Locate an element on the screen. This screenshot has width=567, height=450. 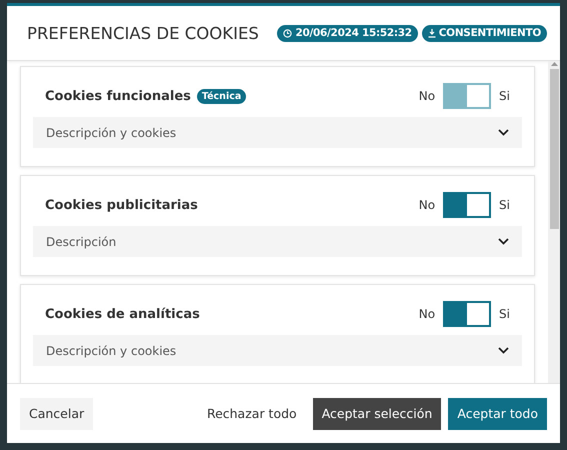
accept-selection-button: Aceptar selección is located at coordinates (377, 414).